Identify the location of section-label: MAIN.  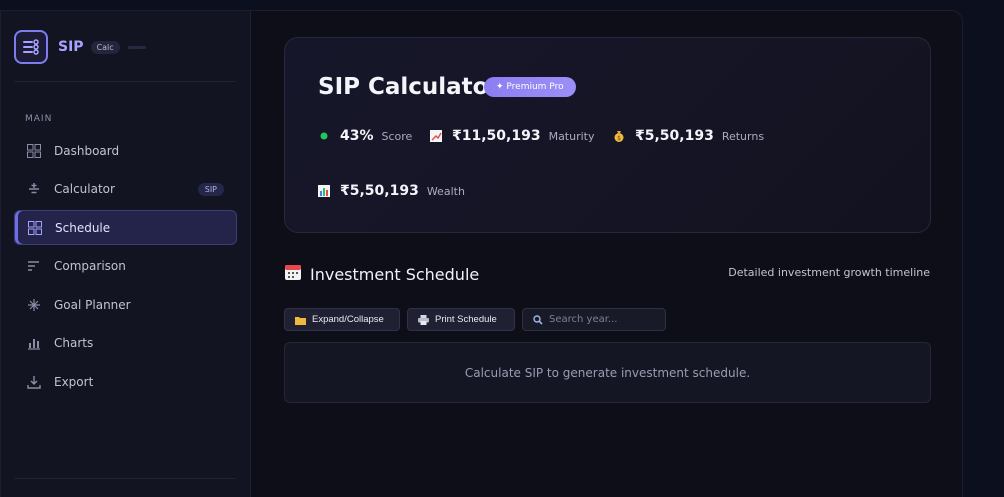
(39, 119).